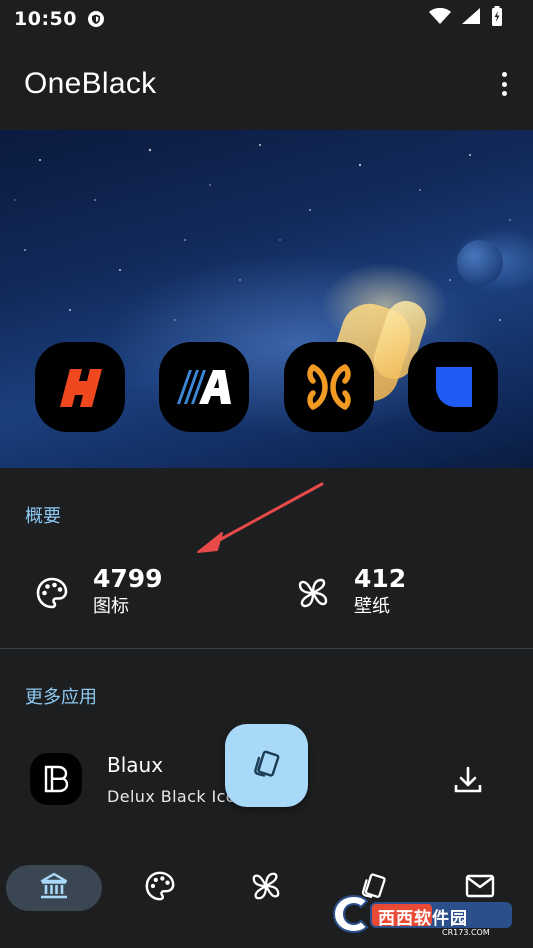 This screenshot has width=533, height=948. I want to click on section-divider, so click(266, 648).